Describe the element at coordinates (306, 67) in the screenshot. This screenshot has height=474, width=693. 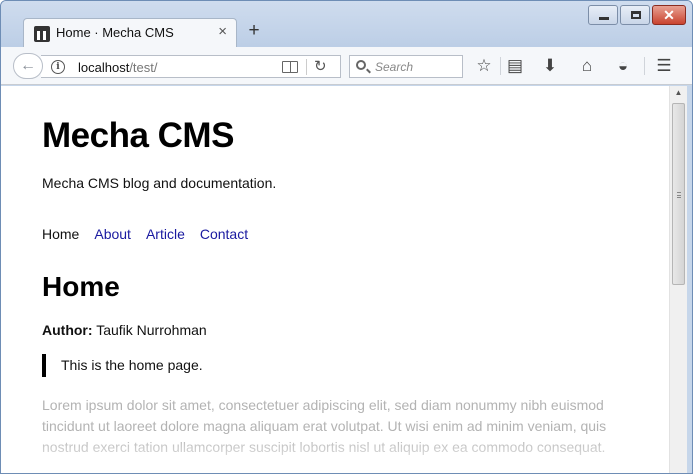
I see `url-divider` at that location.